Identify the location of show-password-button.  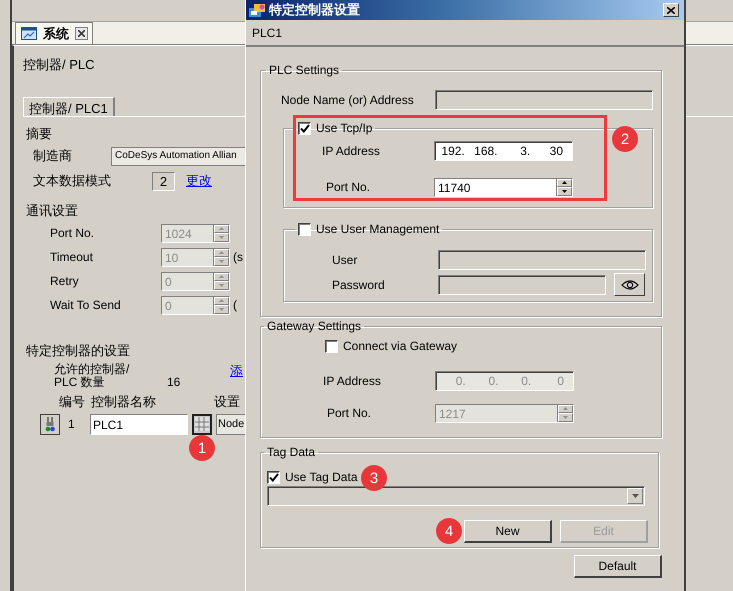
(629, 284).